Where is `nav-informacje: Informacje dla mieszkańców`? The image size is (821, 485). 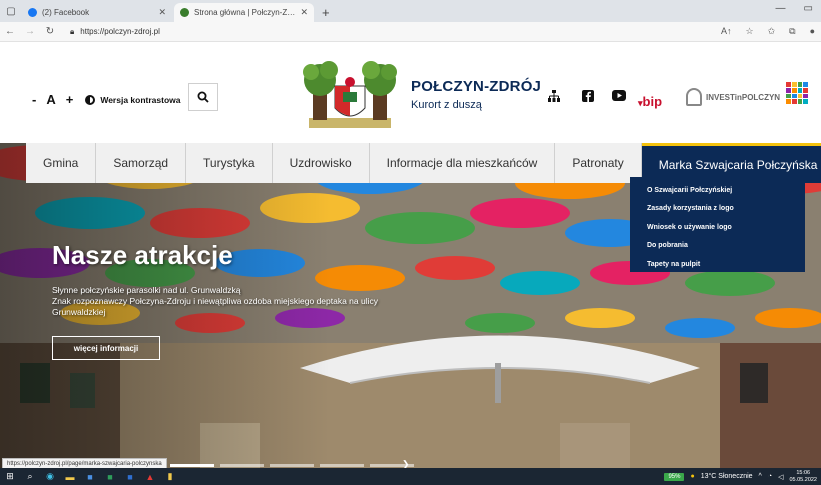
nav-informacje: Informacje dla mieszkańców is located at coordinates (463, 163).